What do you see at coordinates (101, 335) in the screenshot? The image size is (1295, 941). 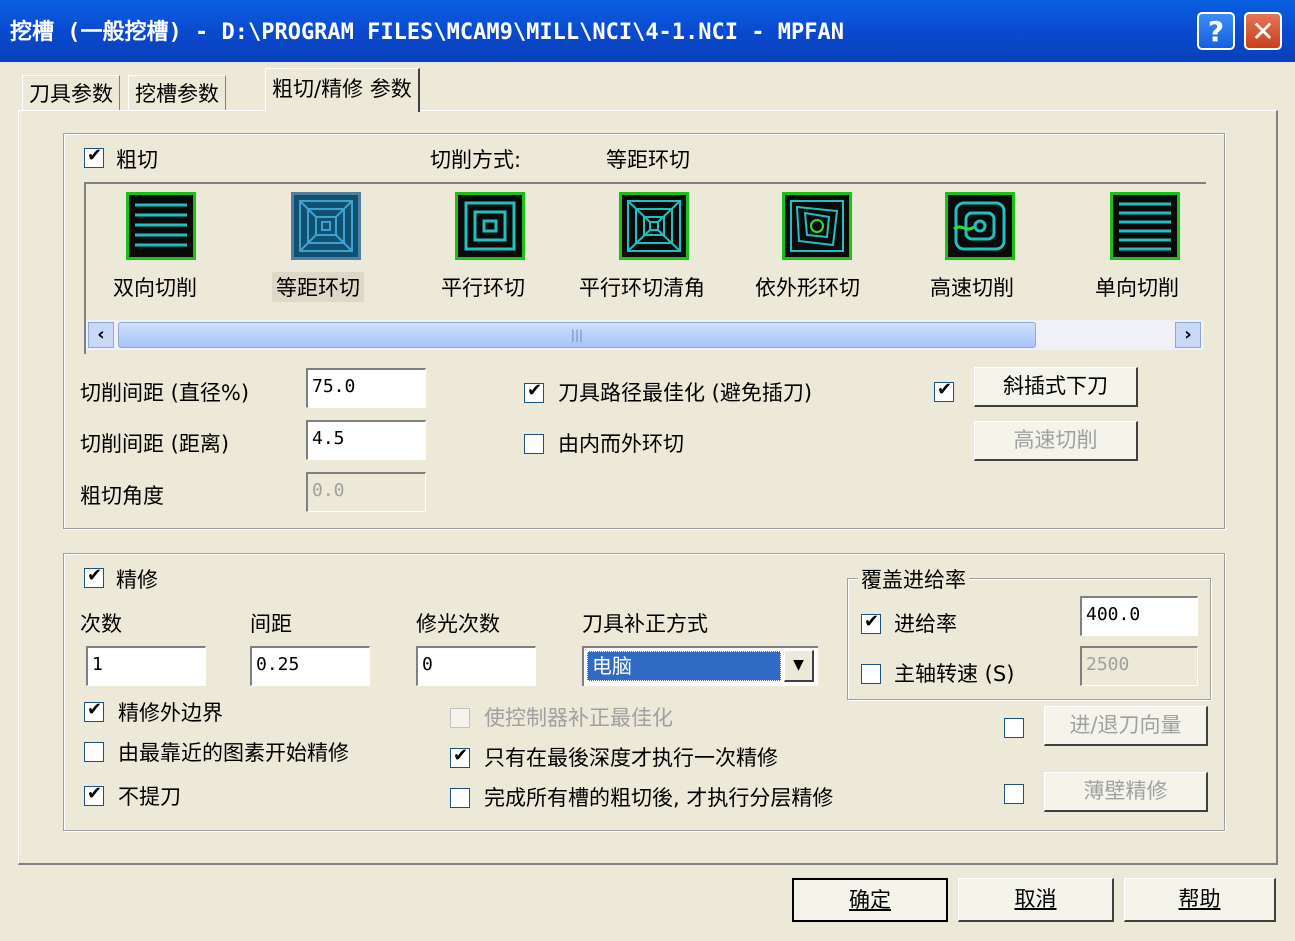 I see `scroll-left-arrow-icon: ‹` at bounding box center [101, 335].